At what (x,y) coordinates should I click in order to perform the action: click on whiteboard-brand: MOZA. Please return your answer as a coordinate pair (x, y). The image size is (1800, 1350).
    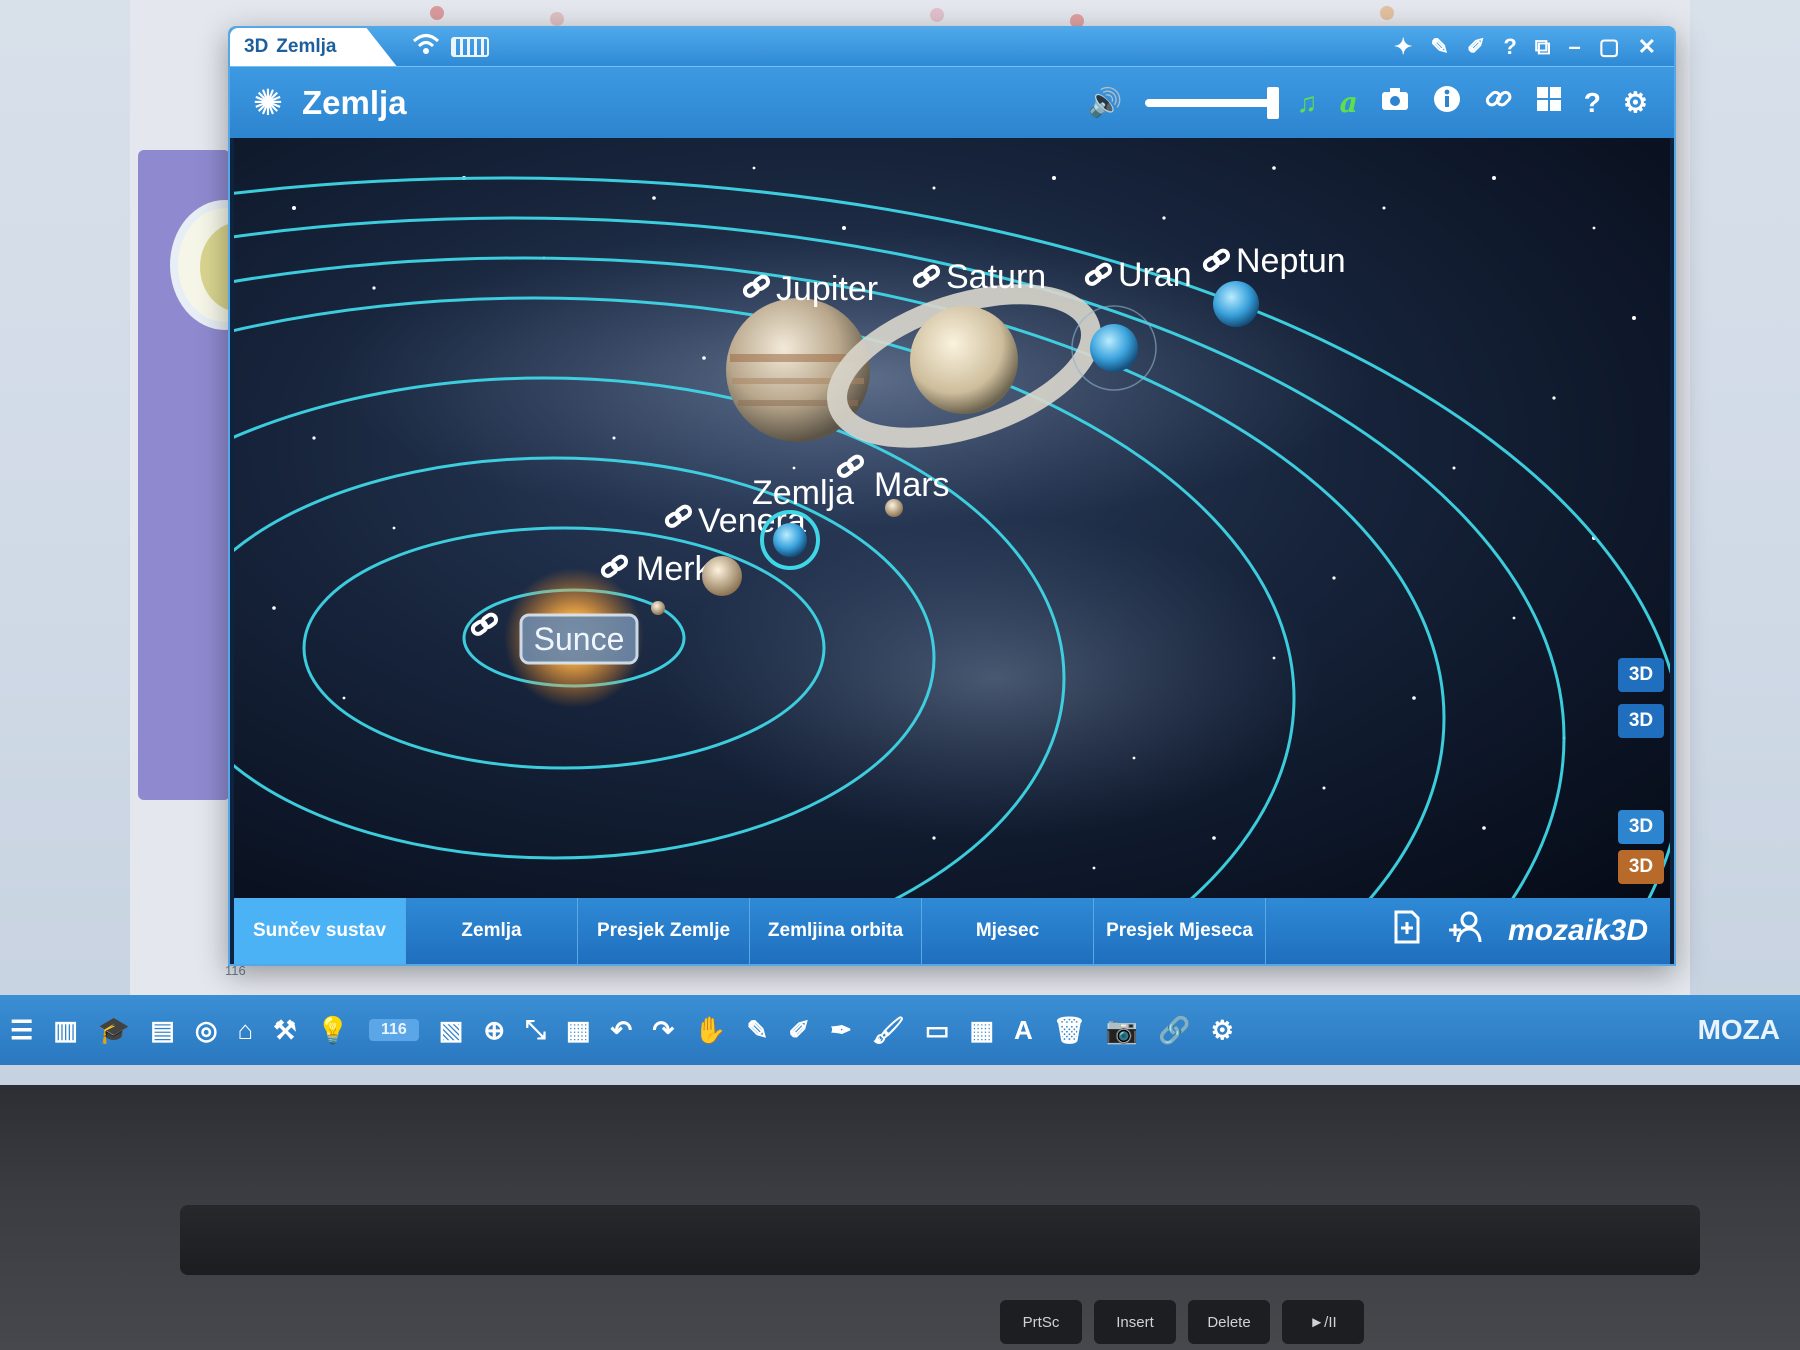
    Looking at the image, I should click on (1738, 1029).